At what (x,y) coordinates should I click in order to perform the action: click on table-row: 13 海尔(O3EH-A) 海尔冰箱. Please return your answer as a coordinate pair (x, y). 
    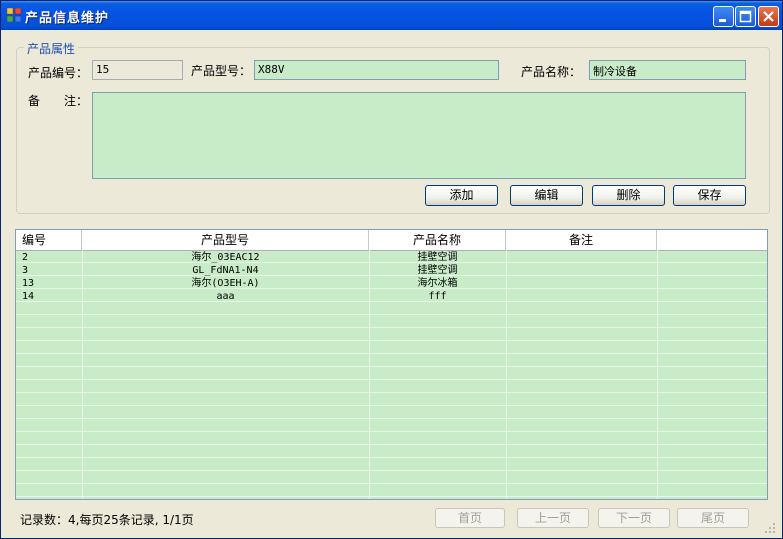
    Looking at the image, I should click on (391, 283).